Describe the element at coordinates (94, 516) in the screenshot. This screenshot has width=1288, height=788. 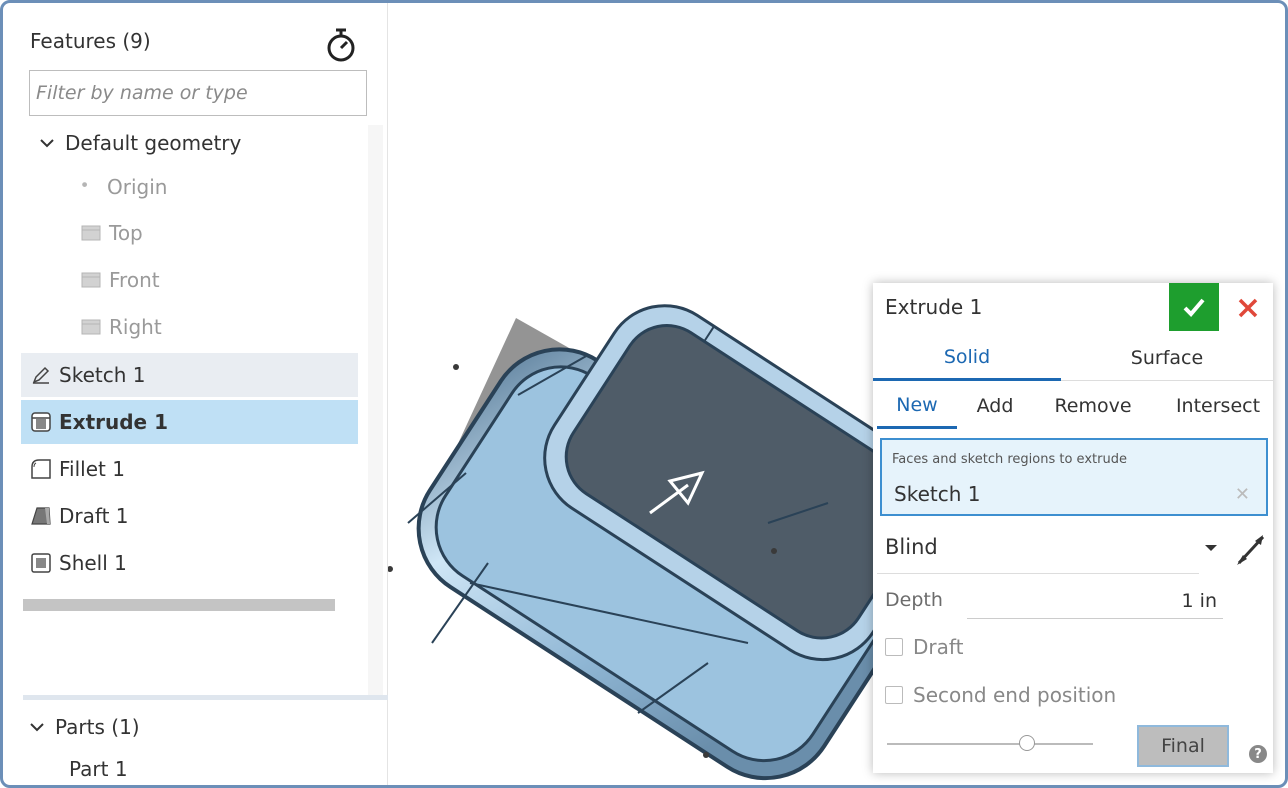
I see `feature-label: Draft 1` at that location.